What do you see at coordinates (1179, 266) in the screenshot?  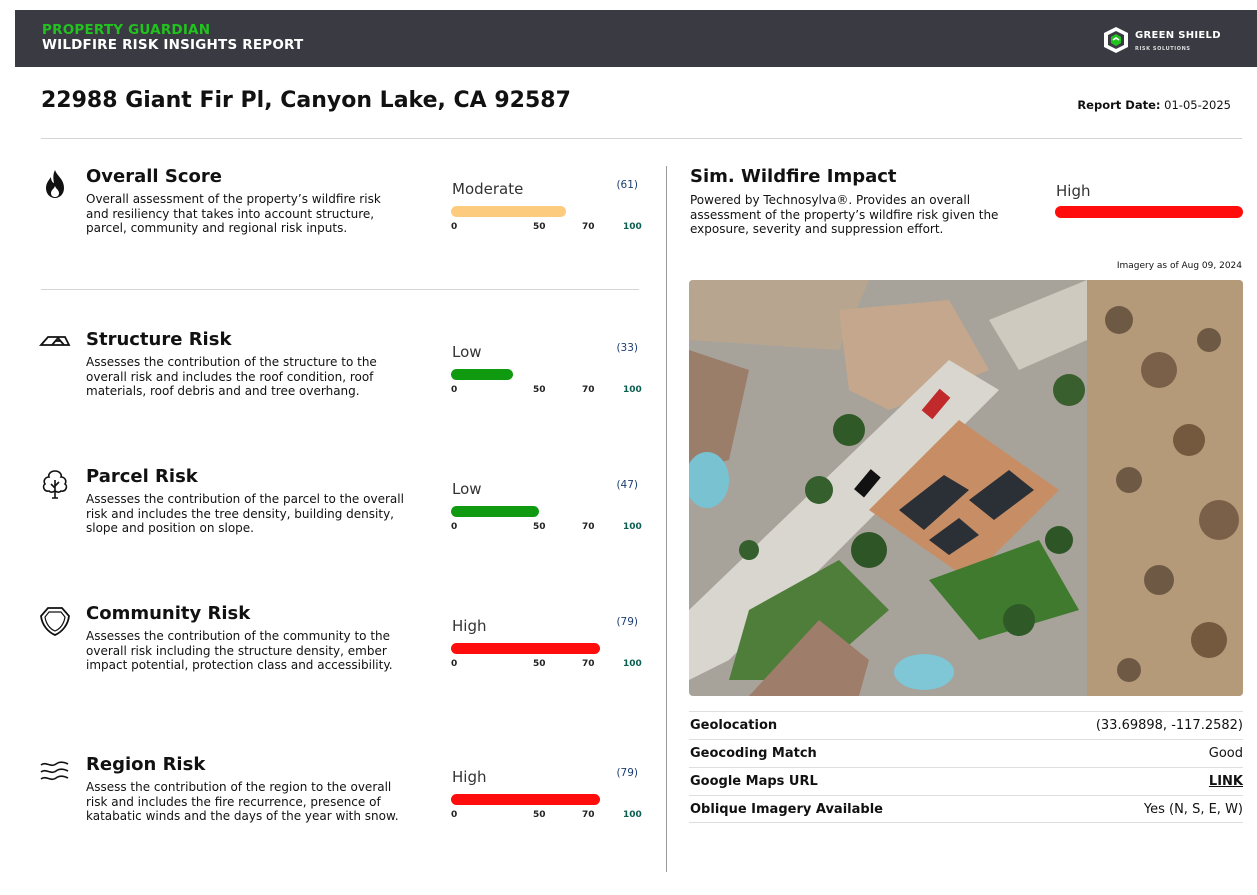 I see `imagery-date: Imagery as of Aug 09, 2024` at bounding box center [1179, 266].